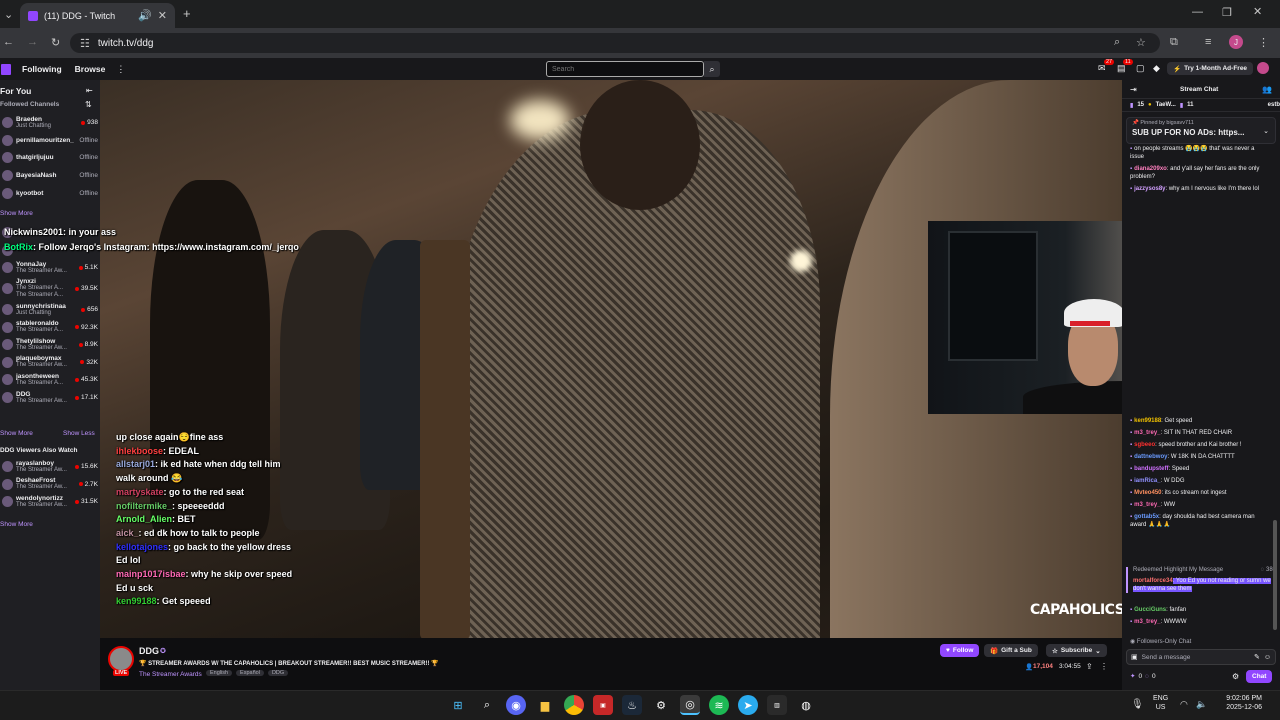 The image size is (1280, 720). Describe the element at coordinates (144, 506) in the screenshot. I see `chat-username: nofiltermike_` at that location.